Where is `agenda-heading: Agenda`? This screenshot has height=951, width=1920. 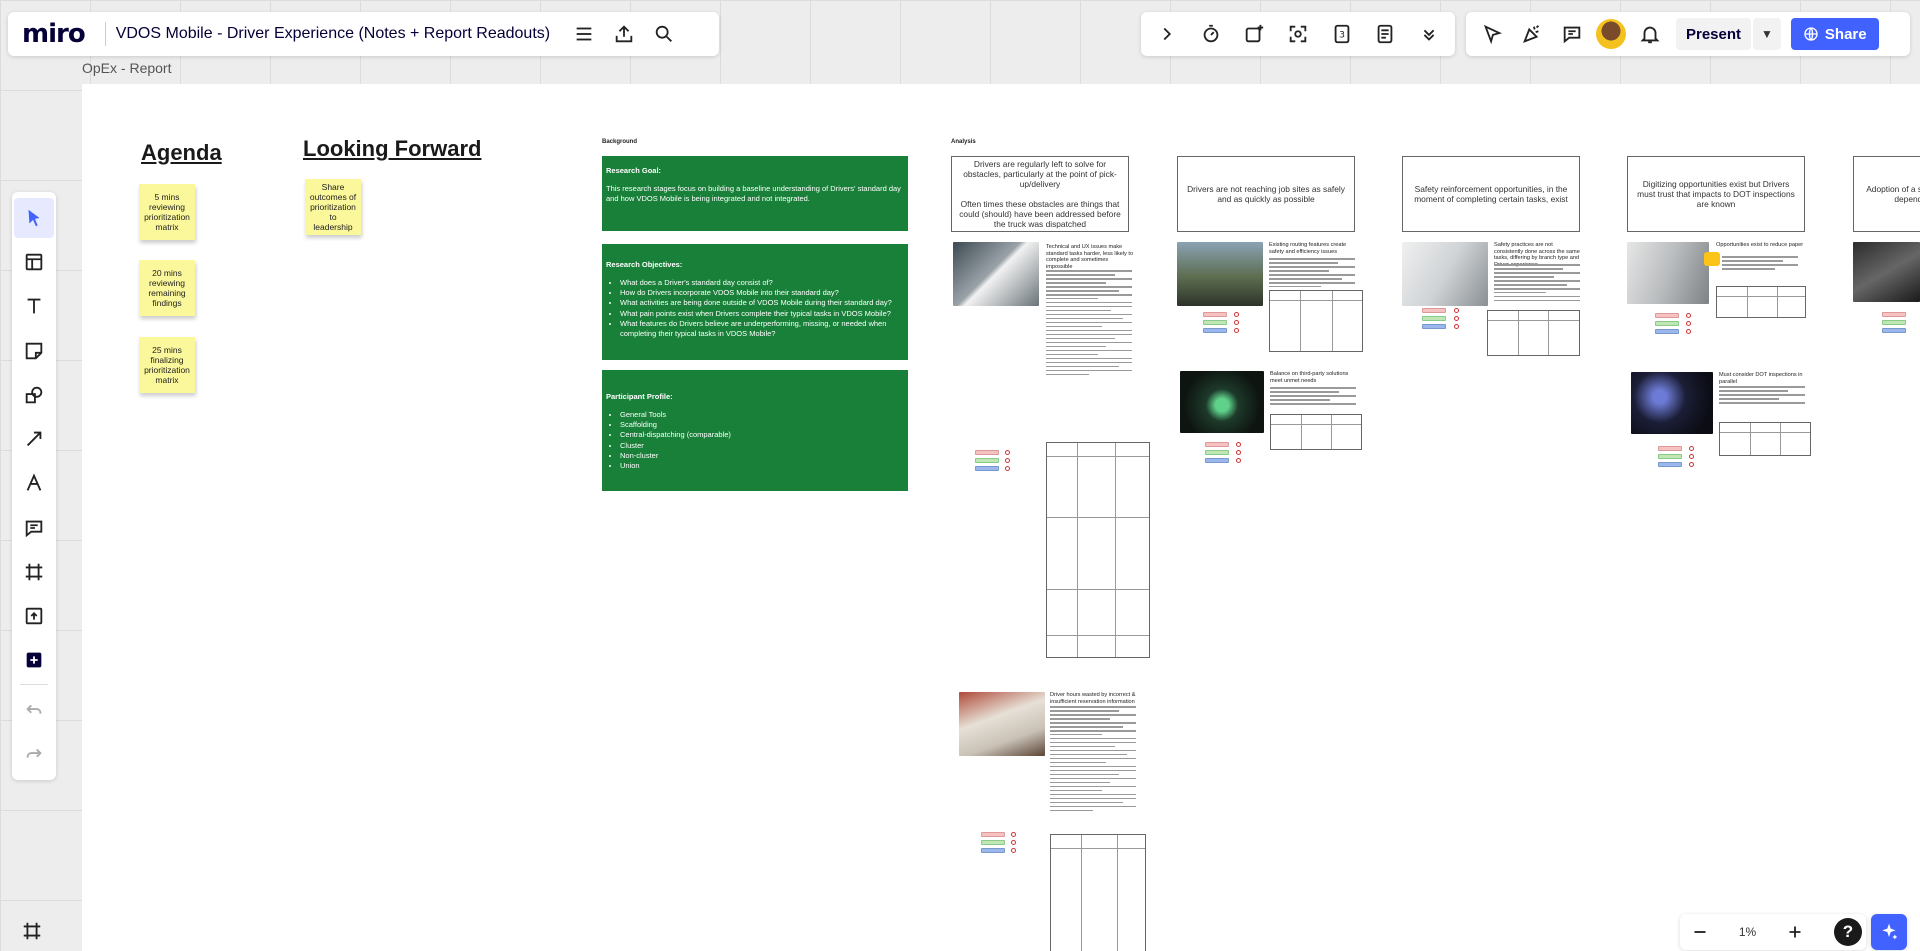
agenda-heading: Agenda is located at coordinates (181, 153).